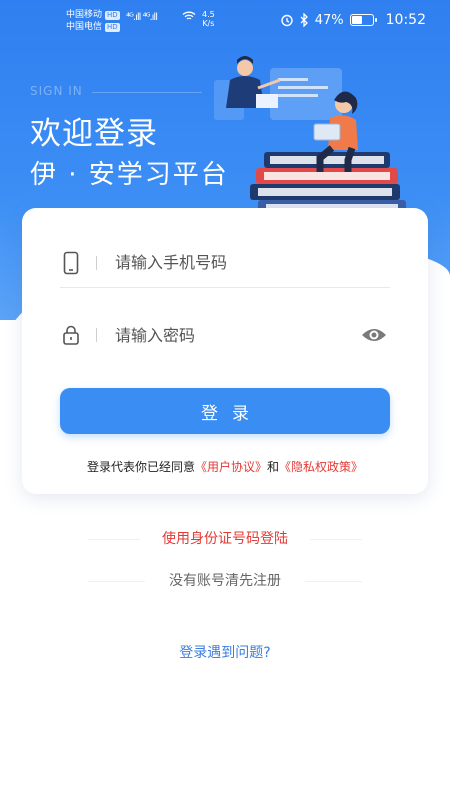 The width and height of the screenshot is (450, 800). Describe the element at coordinates (94, 134) in the screenshot. I see `welcome-title: 欢迎登录` at that location.